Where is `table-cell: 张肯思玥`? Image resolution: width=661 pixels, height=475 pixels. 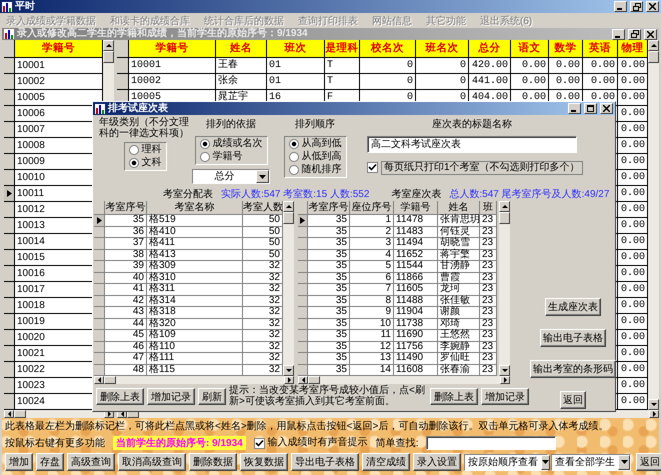 table-cell: 张肯思玥 is located at coordinates (459, 220).